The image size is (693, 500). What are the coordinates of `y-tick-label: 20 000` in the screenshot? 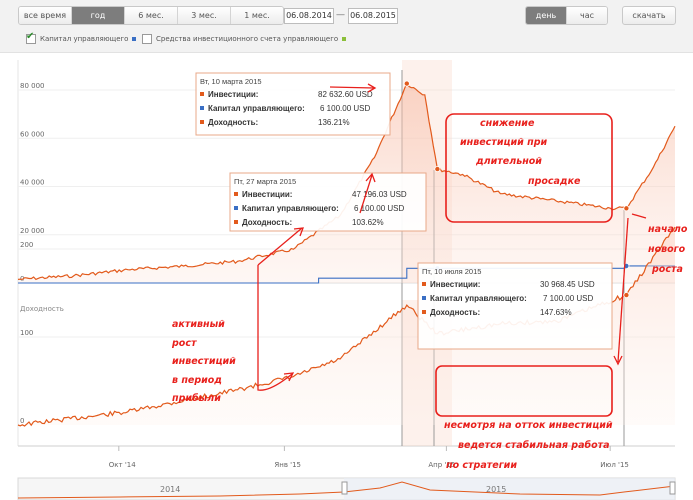 It's located at (32, 231).